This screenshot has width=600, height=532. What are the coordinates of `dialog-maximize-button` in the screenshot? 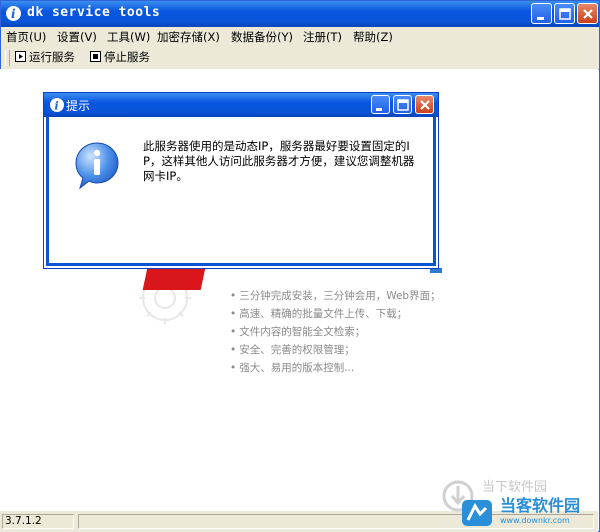 It's located at (402, 104).